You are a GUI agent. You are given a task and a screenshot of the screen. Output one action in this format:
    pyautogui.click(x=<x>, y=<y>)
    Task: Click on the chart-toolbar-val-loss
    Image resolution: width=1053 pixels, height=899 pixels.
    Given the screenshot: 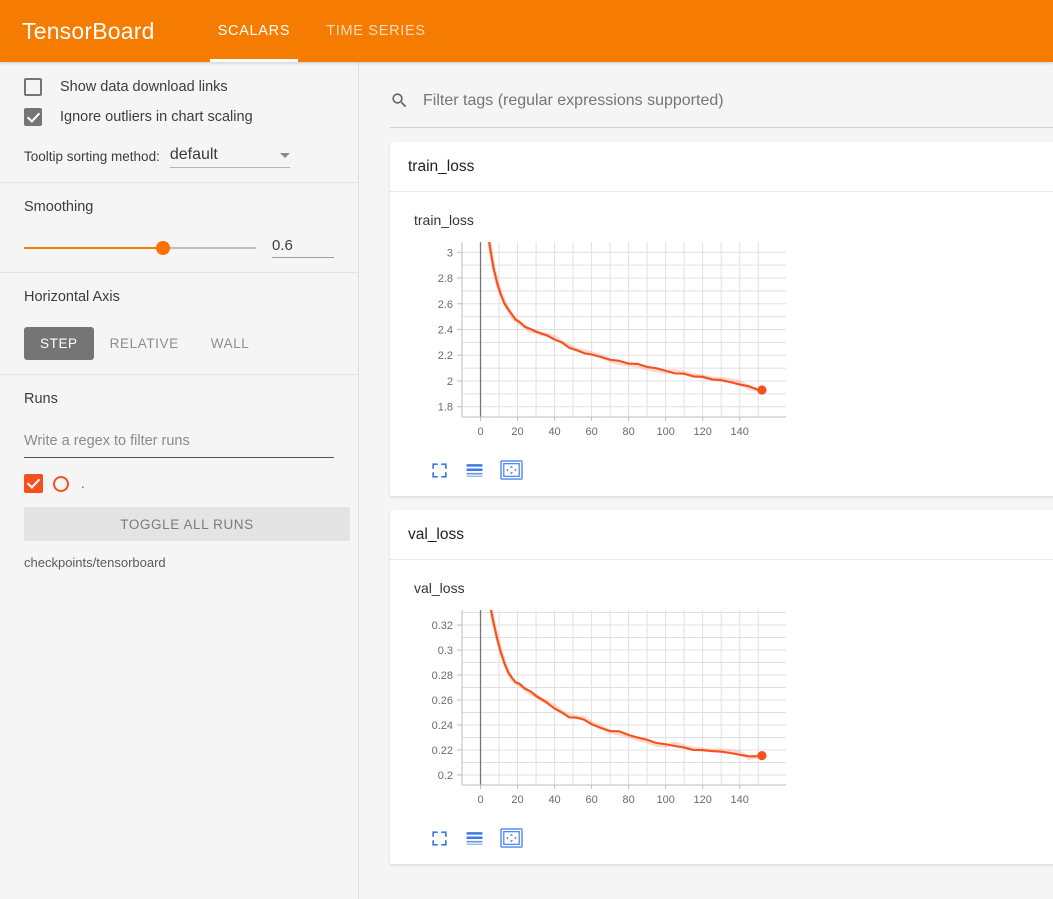 What is the action you would take?
    pyautogui.click(x=721, y=838)
    